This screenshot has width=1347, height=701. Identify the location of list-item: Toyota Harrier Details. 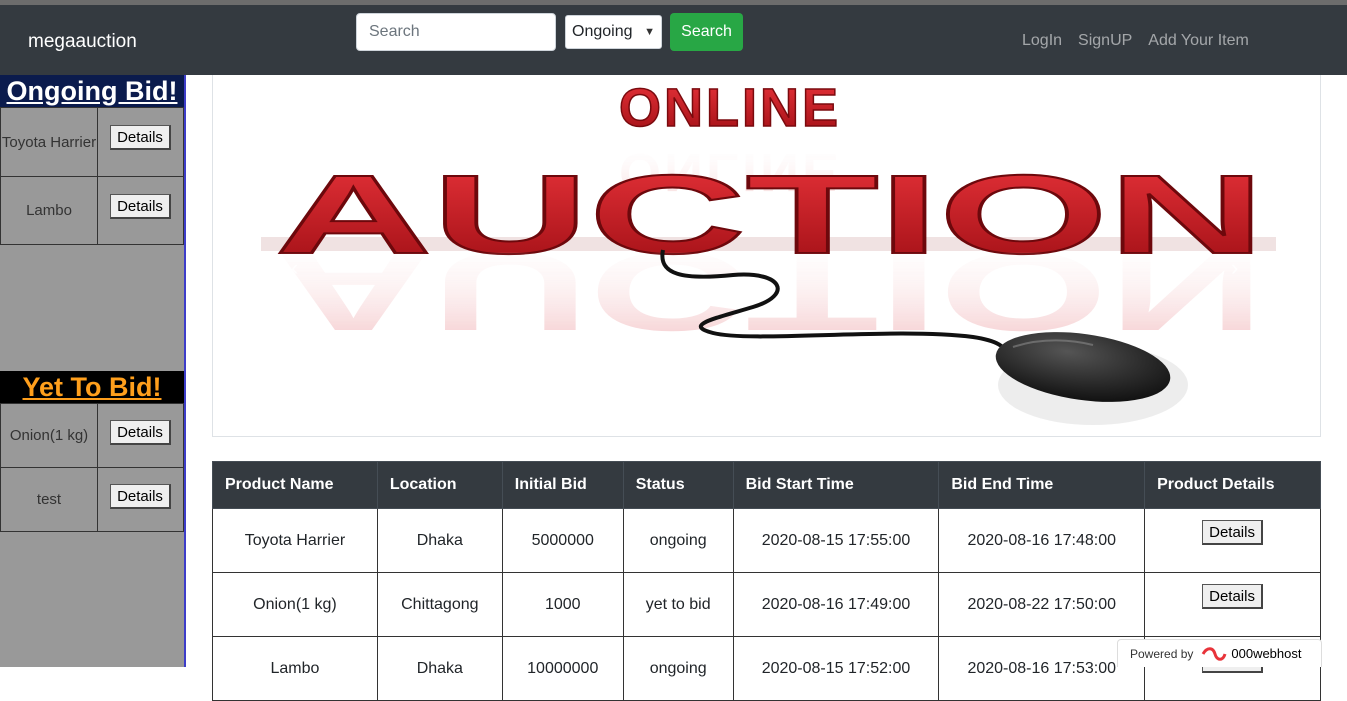
(92, 142).